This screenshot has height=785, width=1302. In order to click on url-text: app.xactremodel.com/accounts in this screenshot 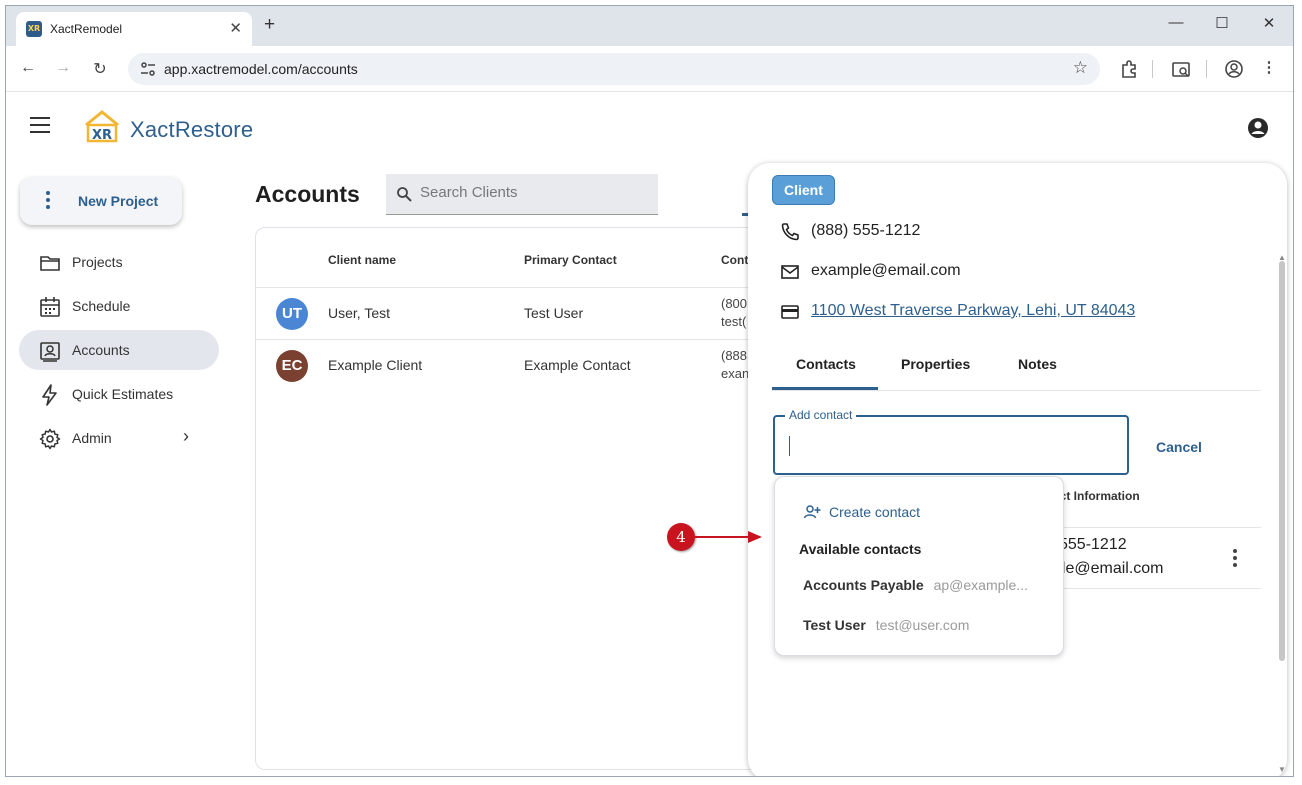, I will do `click(261, 69)`.